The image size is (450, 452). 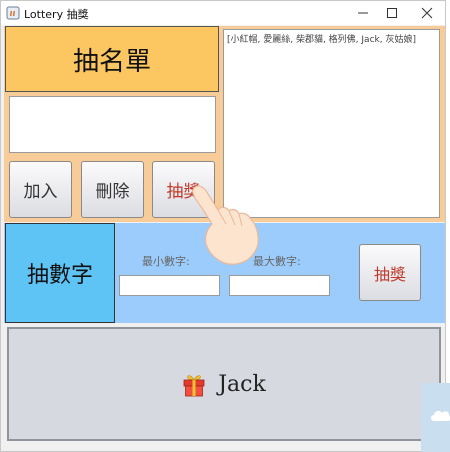 What do you see at coordinates (183, 189) in the screenshot?
I see `draw-name-button: 抽獎` at bounding box center [183, 189].